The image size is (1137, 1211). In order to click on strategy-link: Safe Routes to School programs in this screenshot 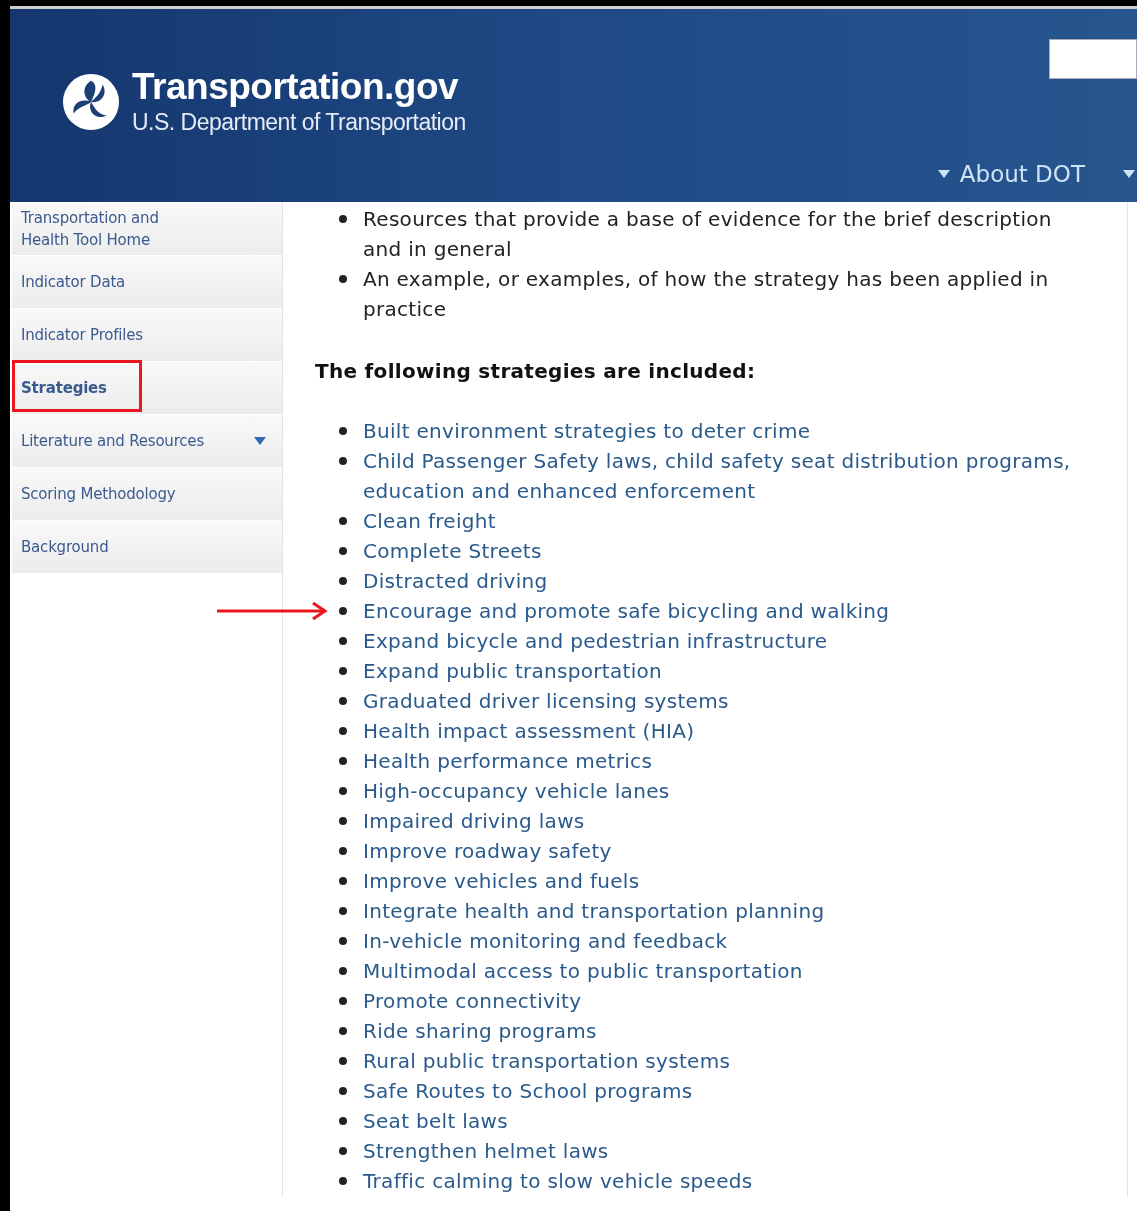, I will do `click(528, 1091)`.